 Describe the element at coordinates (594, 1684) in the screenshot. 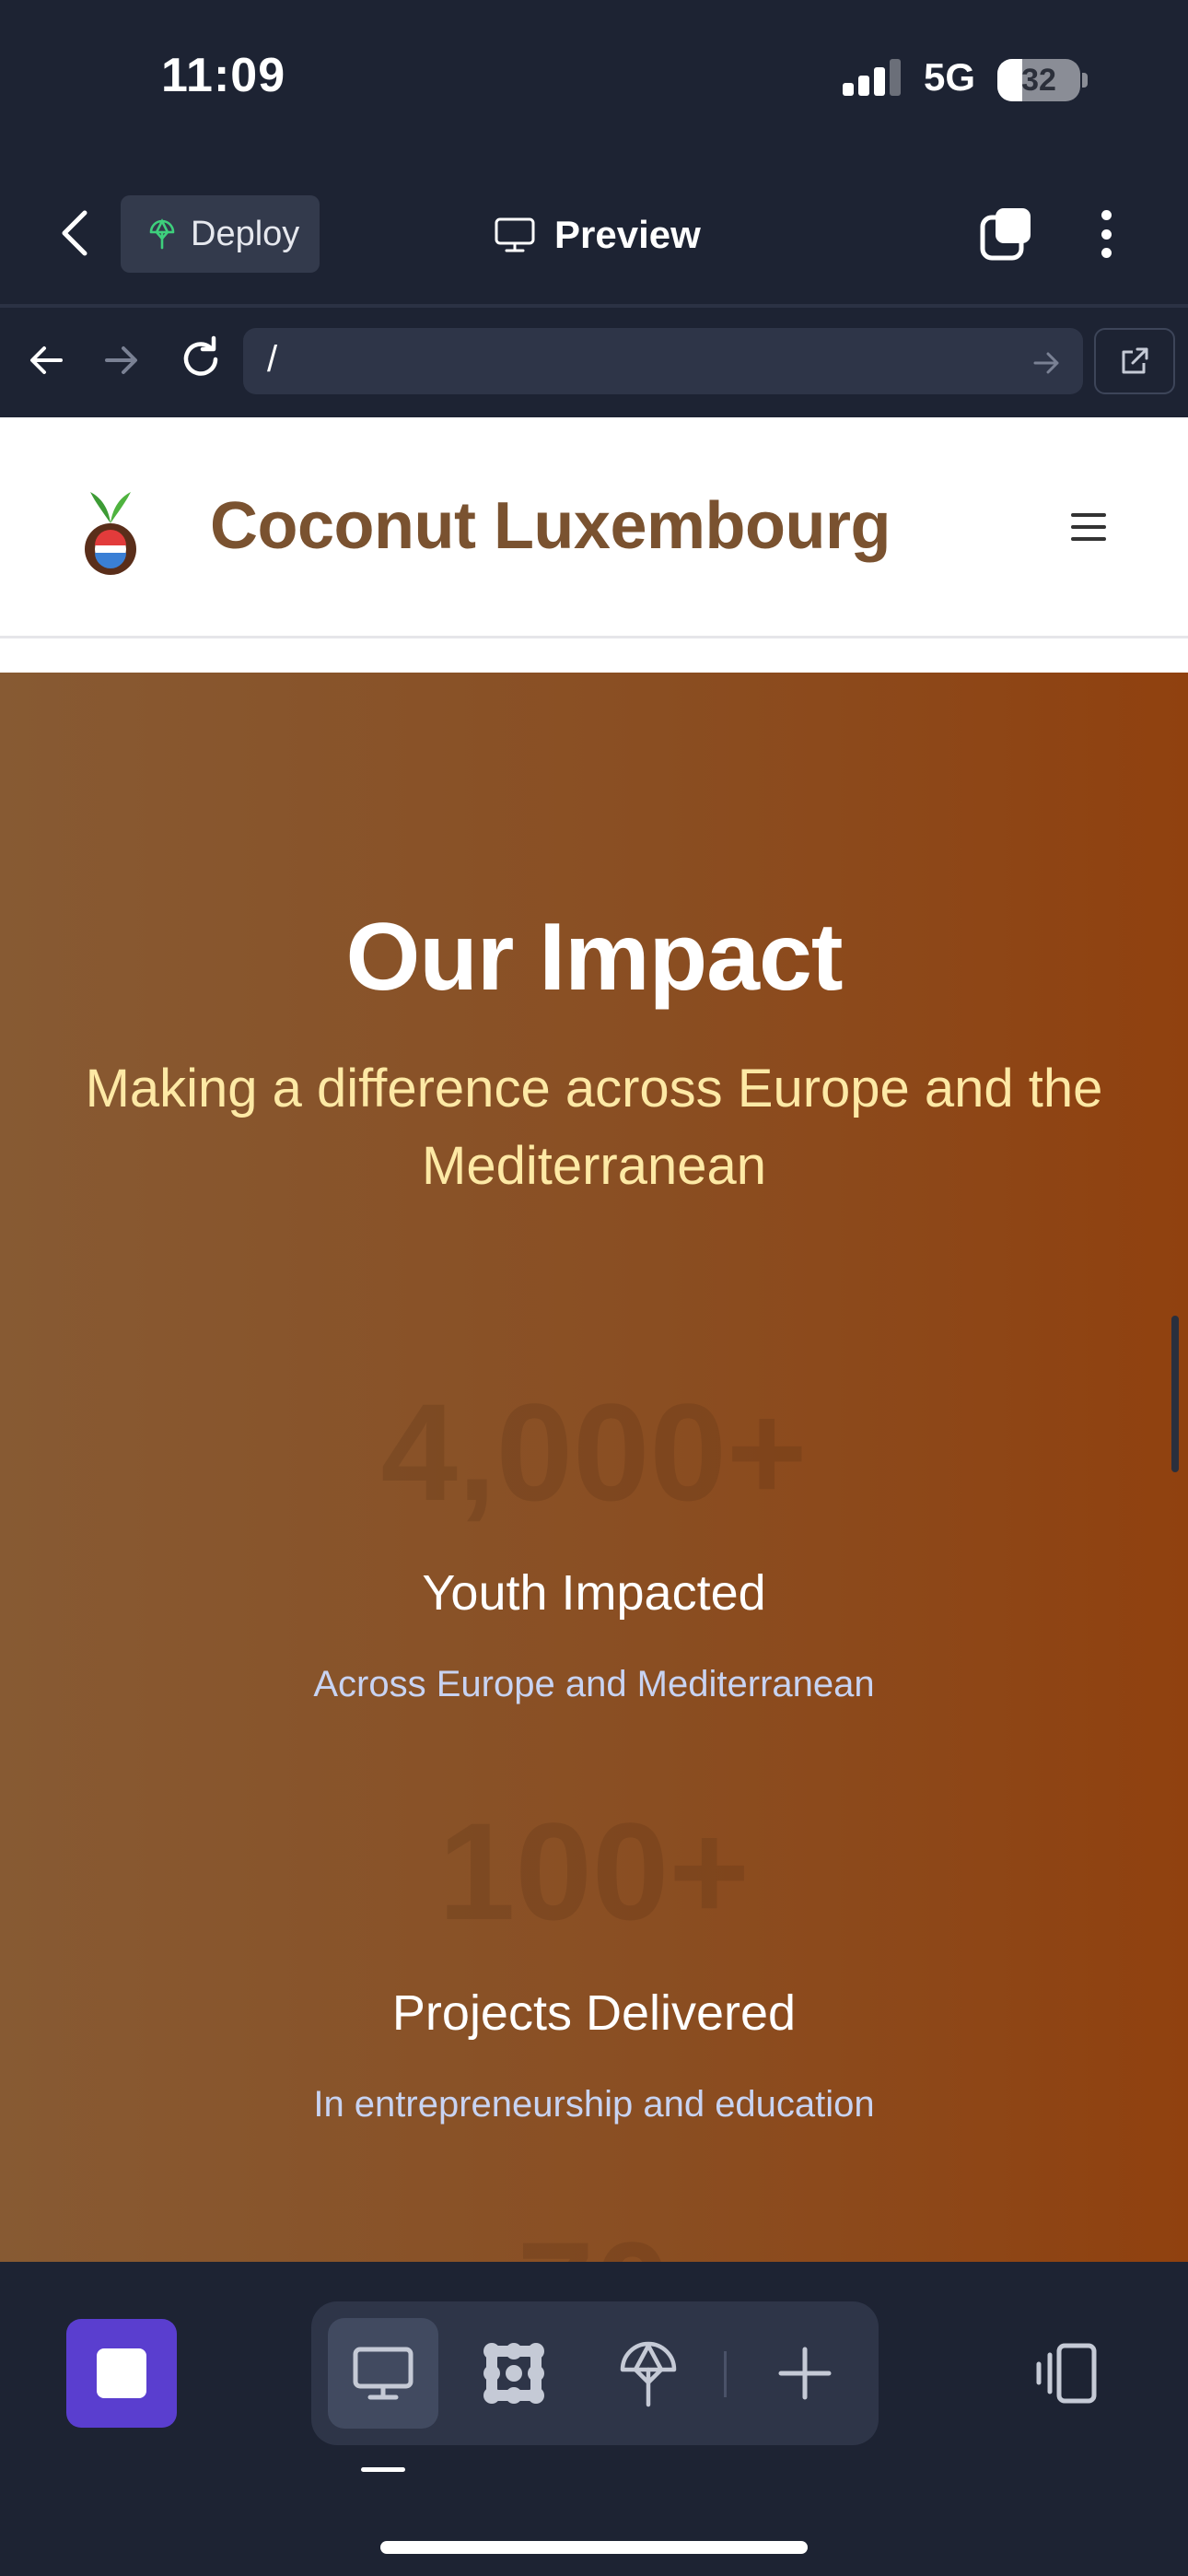

I see `stat-description: Across Europe and Mediterranean` at that location.